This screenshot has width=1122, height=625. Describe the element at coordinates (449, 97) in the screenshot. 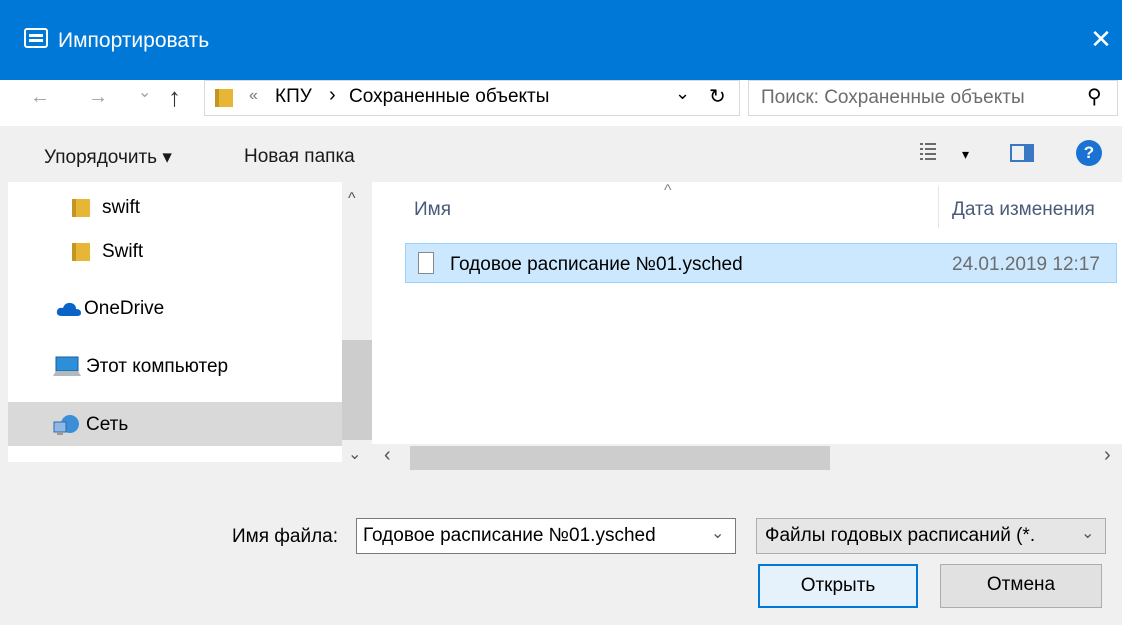

I see `breadcrumb-item-saved-objects: Сохраненные объекты` at that location.